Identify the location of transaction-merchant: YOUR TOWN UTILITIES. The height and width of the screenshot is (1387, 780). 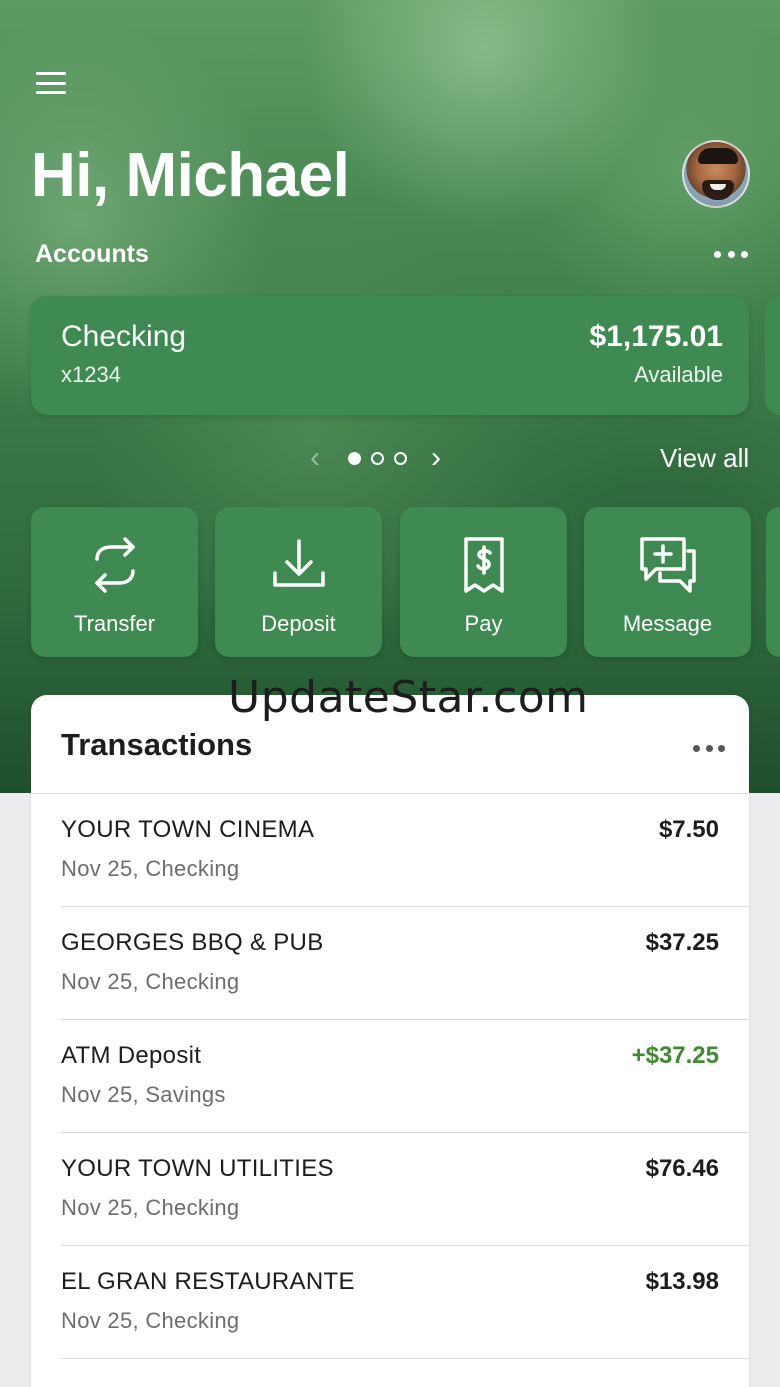
(197, 1168).